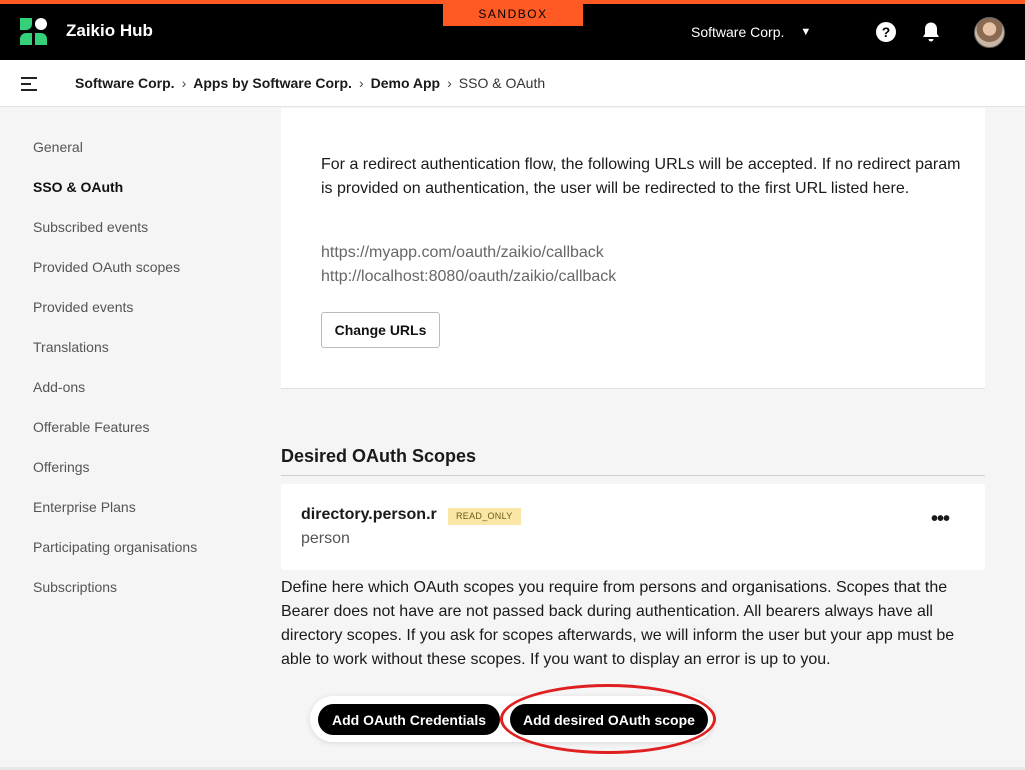 The height and width of the screenshot is (770, 1025). What do you see at coordinates (115, 478) in the screenshot?
I see `sidebar-item-offerings: Offerings` at bounding box center [115, 478].